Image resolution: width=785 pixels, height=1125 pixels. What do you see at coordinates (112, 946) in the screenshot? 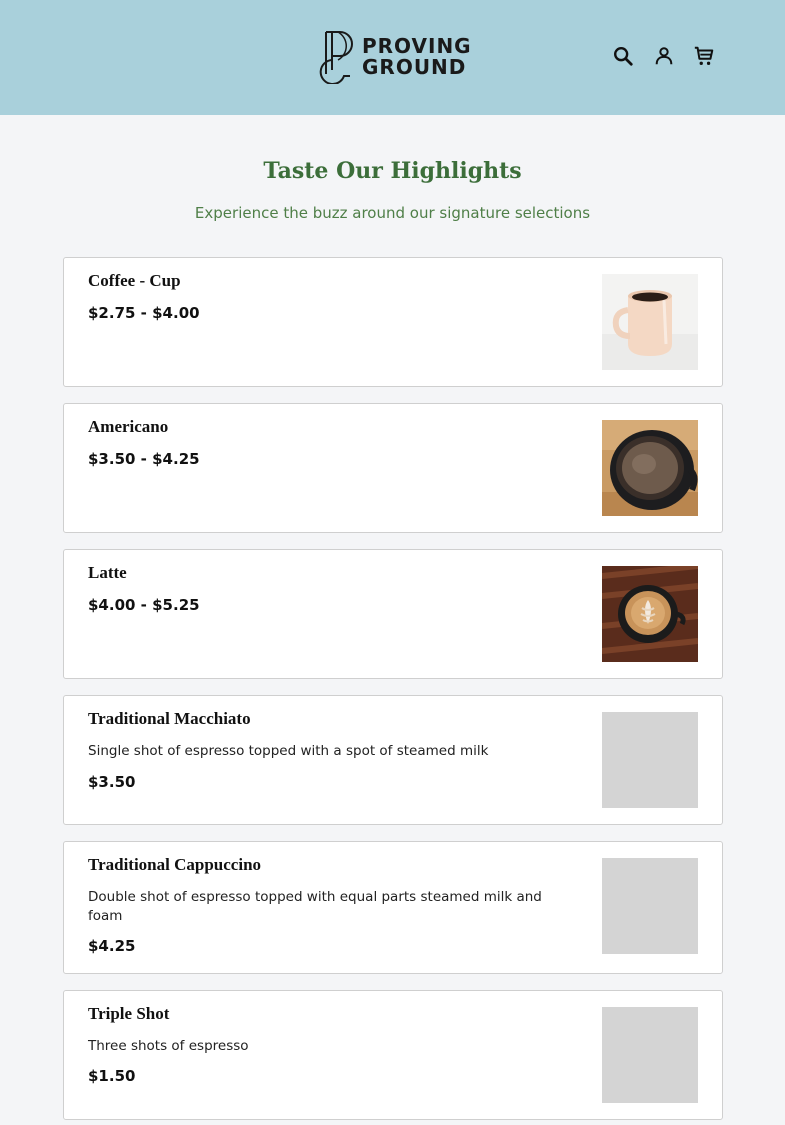
I see `product-price: $4.25` at bounding box center [112, 946].